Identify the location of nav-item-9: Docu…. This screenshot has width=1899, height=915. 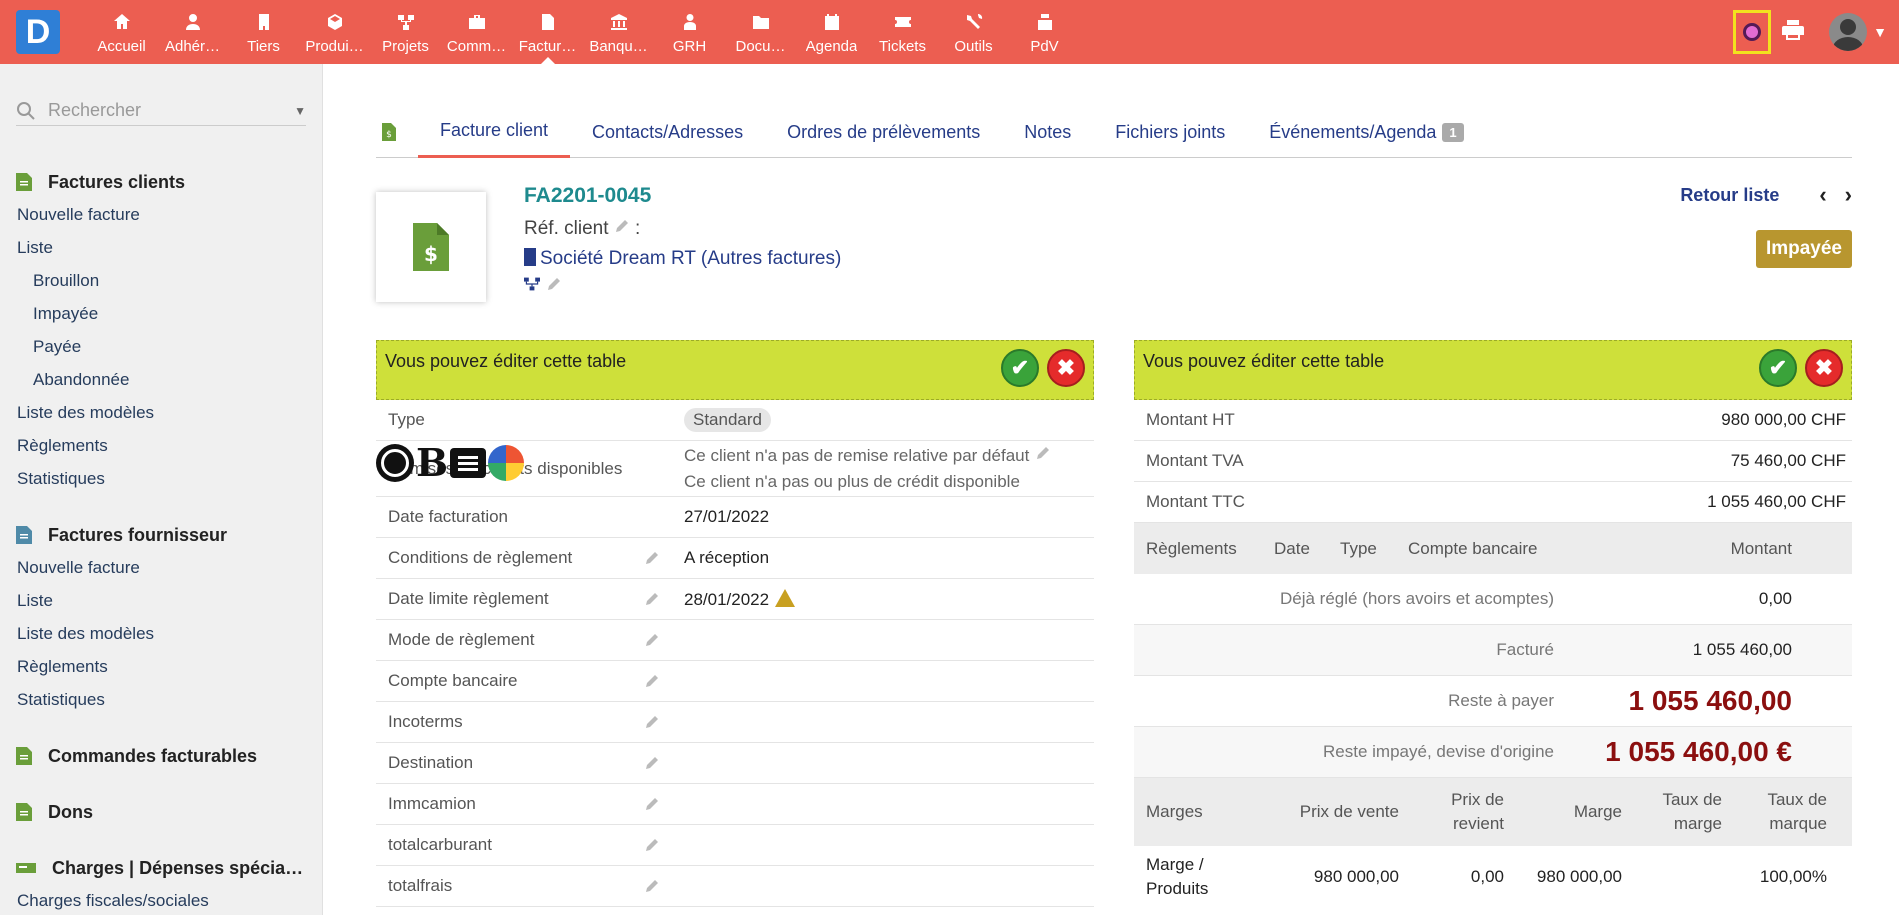
(760, 32).